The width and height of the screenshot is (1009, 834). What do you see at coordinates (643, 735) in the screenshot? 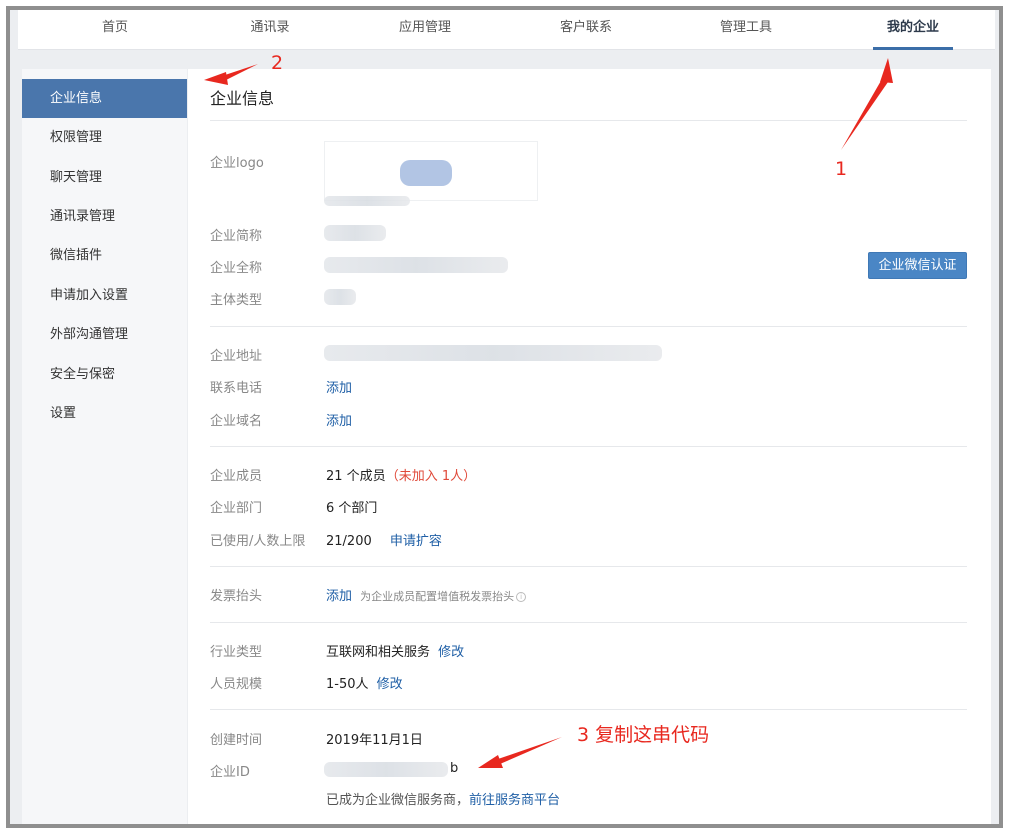
I see `annotation-label-3: 3 复制这串代码` at bounding box center [643, 735].